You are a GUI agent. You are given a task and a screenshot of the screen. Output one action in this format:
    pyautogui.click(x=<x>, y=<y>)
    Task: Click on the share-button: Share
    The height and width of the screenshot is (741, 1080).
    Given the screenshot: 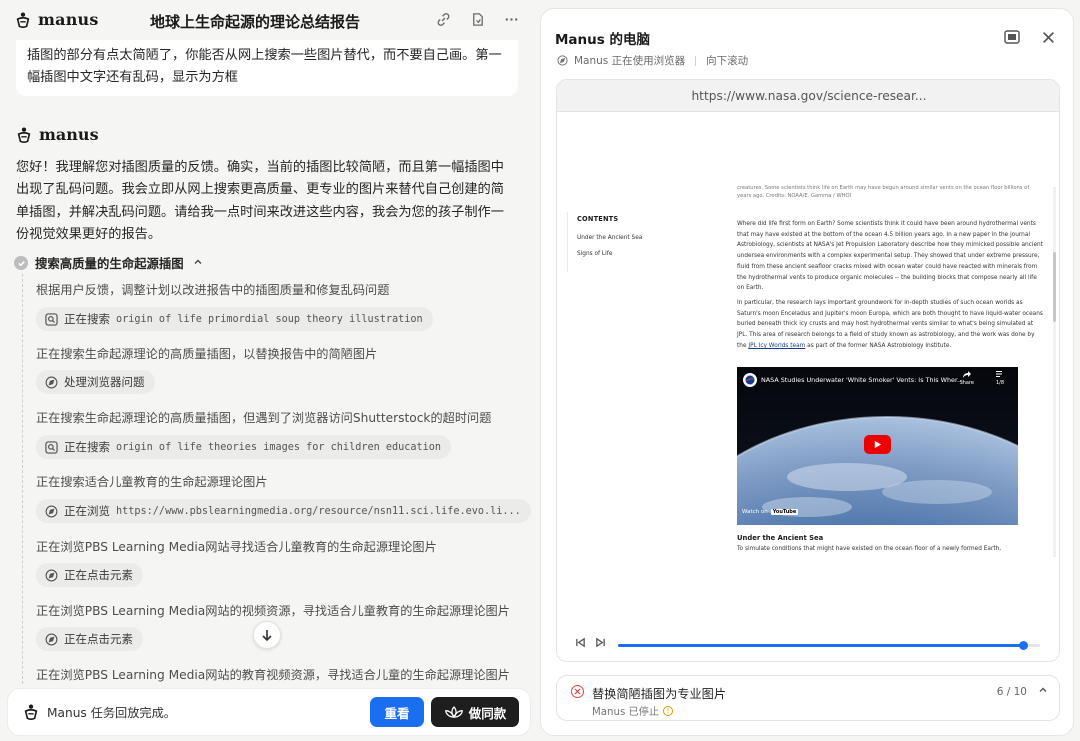 What is the action you would take?
    pyautogui.click(x=967, y=378)
    